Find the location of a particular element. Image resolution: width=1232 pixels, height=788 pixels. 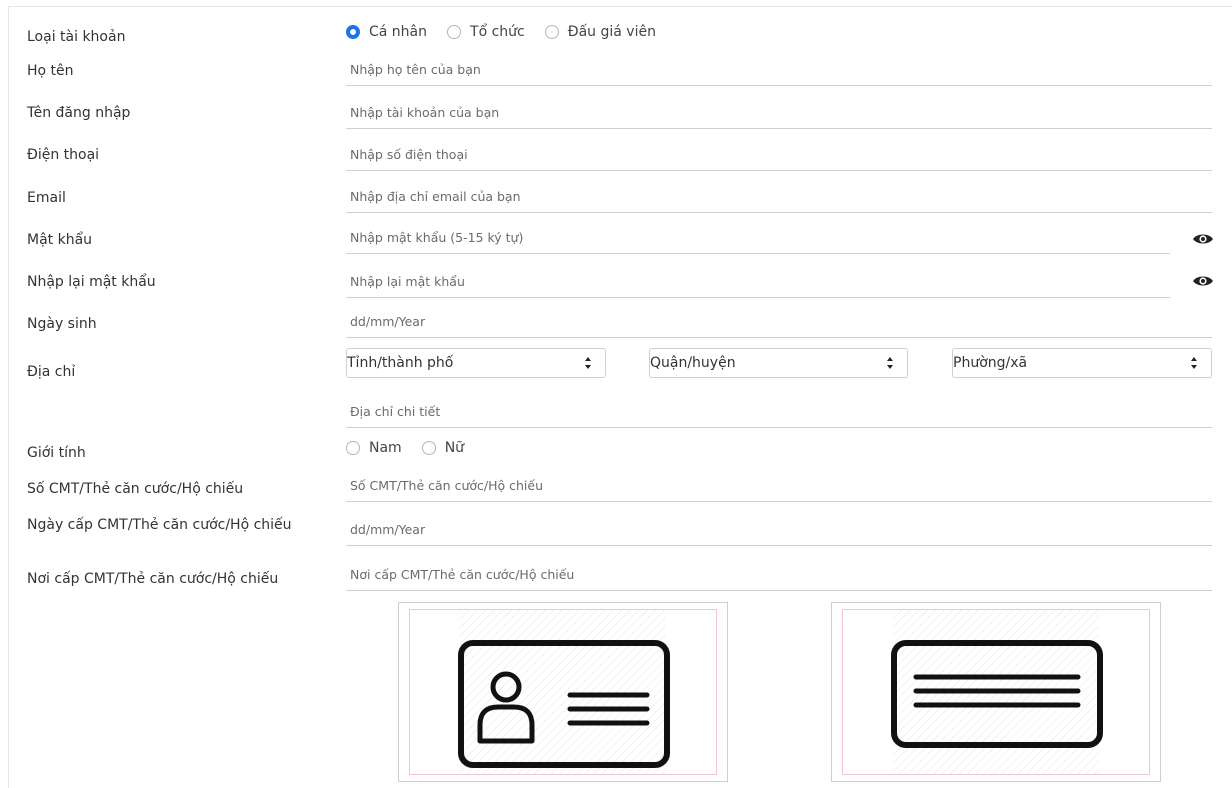

id-back-upload is located at coordinates (996, 692).